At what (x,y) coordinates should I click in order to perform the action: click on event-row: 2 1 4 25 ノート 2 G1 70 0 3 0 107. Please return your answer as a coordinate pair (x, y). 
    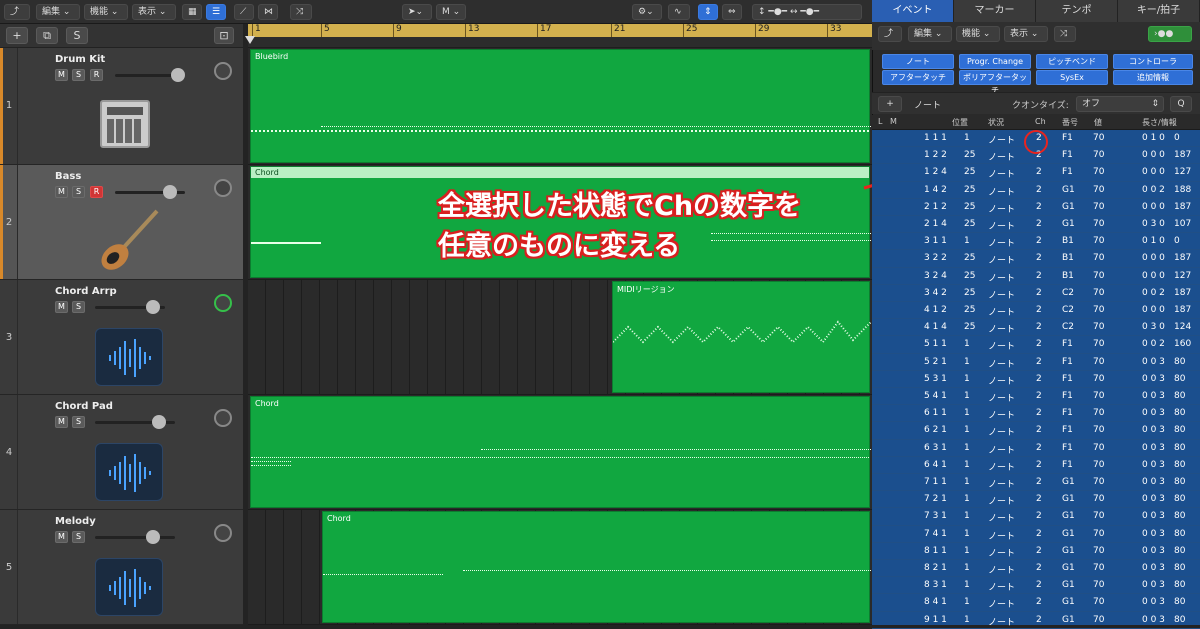
    Looking at the image, I should click on (1036, 225).